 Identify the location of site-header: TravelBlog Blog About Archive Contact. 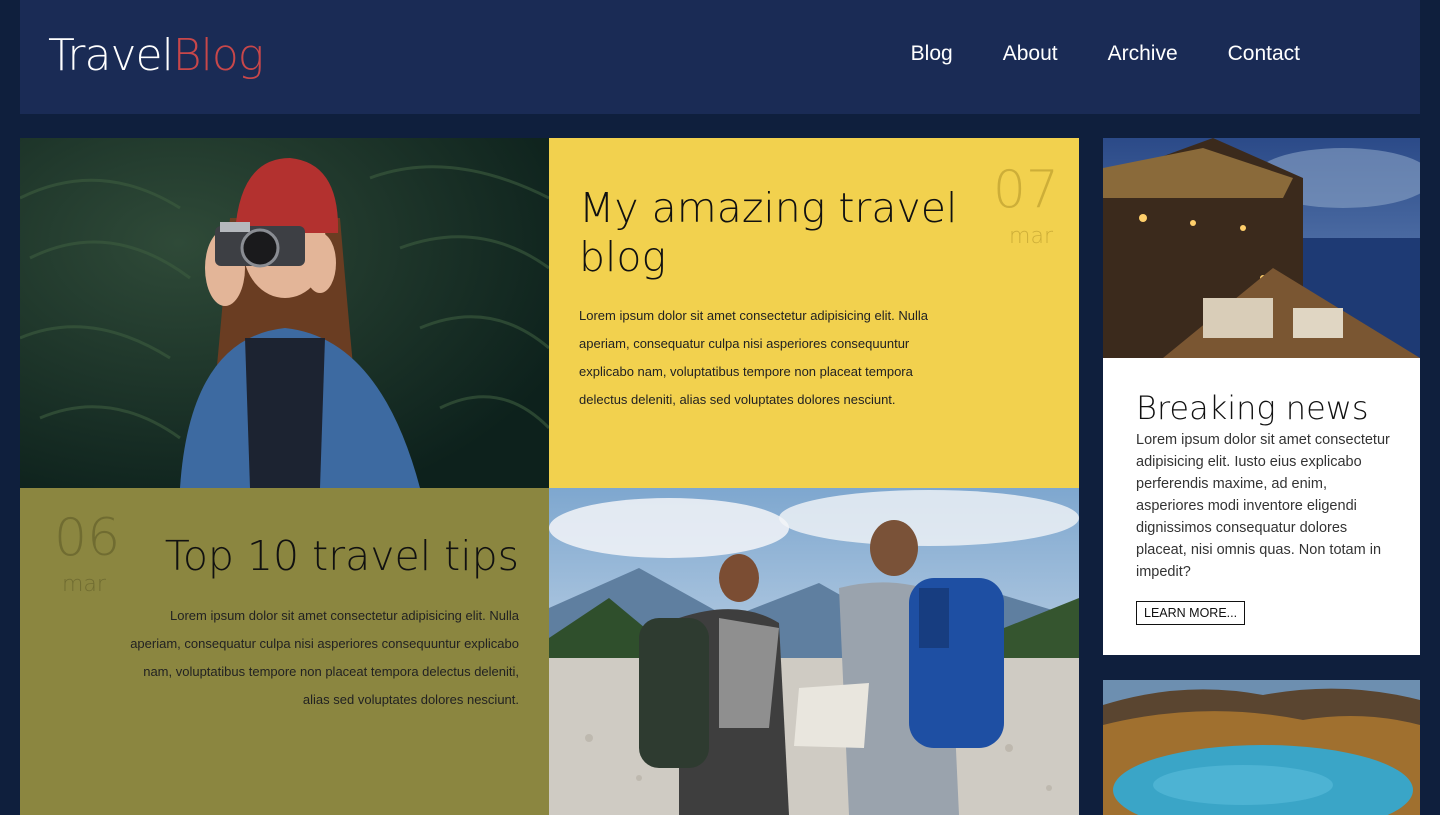
(720, 57).